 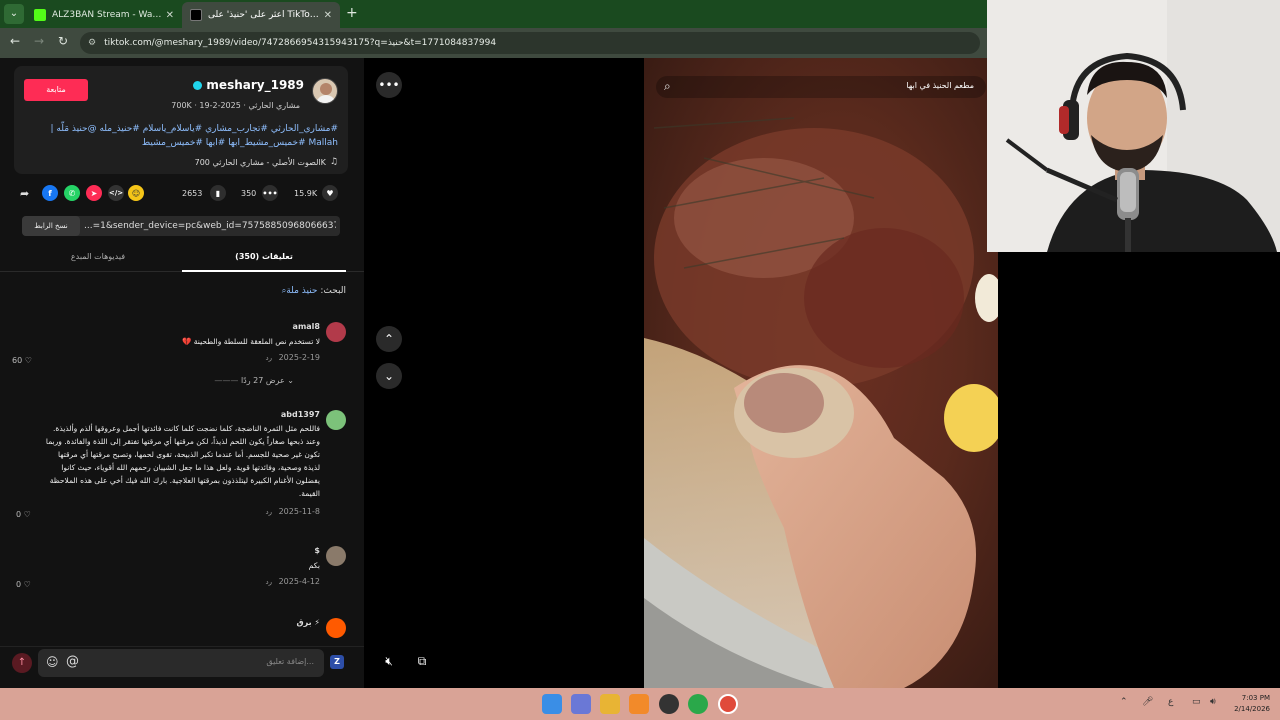 I want to click on browser-tab-kick: ALZ3BAN Stream - Watch Live o ✕, so click(x=104, y=15).